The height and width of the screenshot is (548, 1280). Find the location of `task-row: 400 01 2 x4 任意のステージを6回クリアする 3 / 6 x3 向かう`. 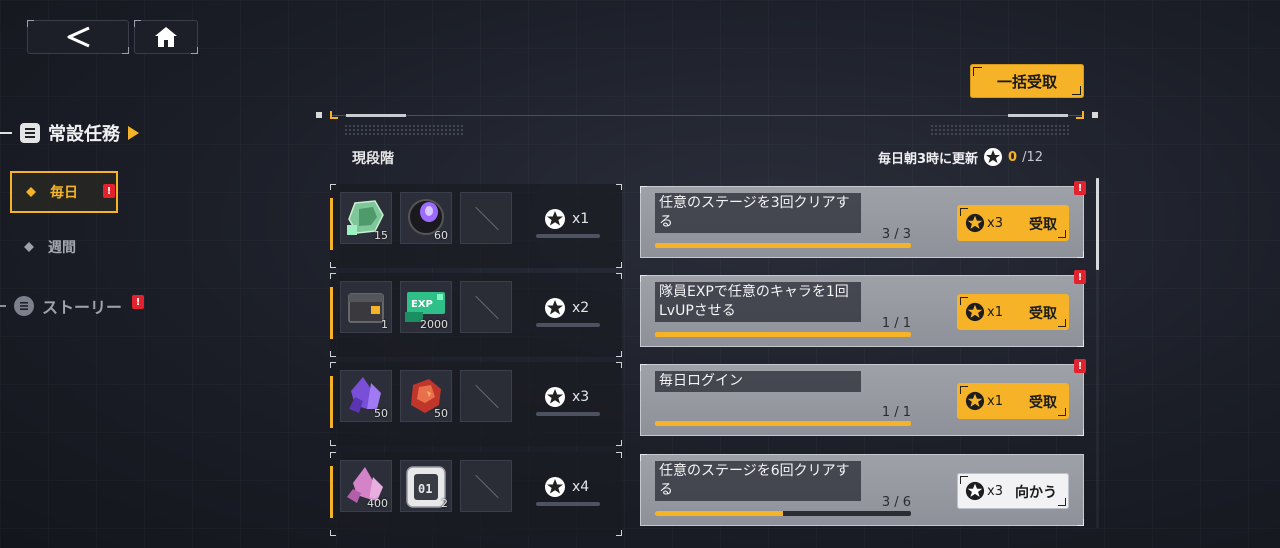

task-row: 400 01 2 x4 任意のステージを6回クリアする 3 / 6 x3 向かう is located at coordinates (708, 494).